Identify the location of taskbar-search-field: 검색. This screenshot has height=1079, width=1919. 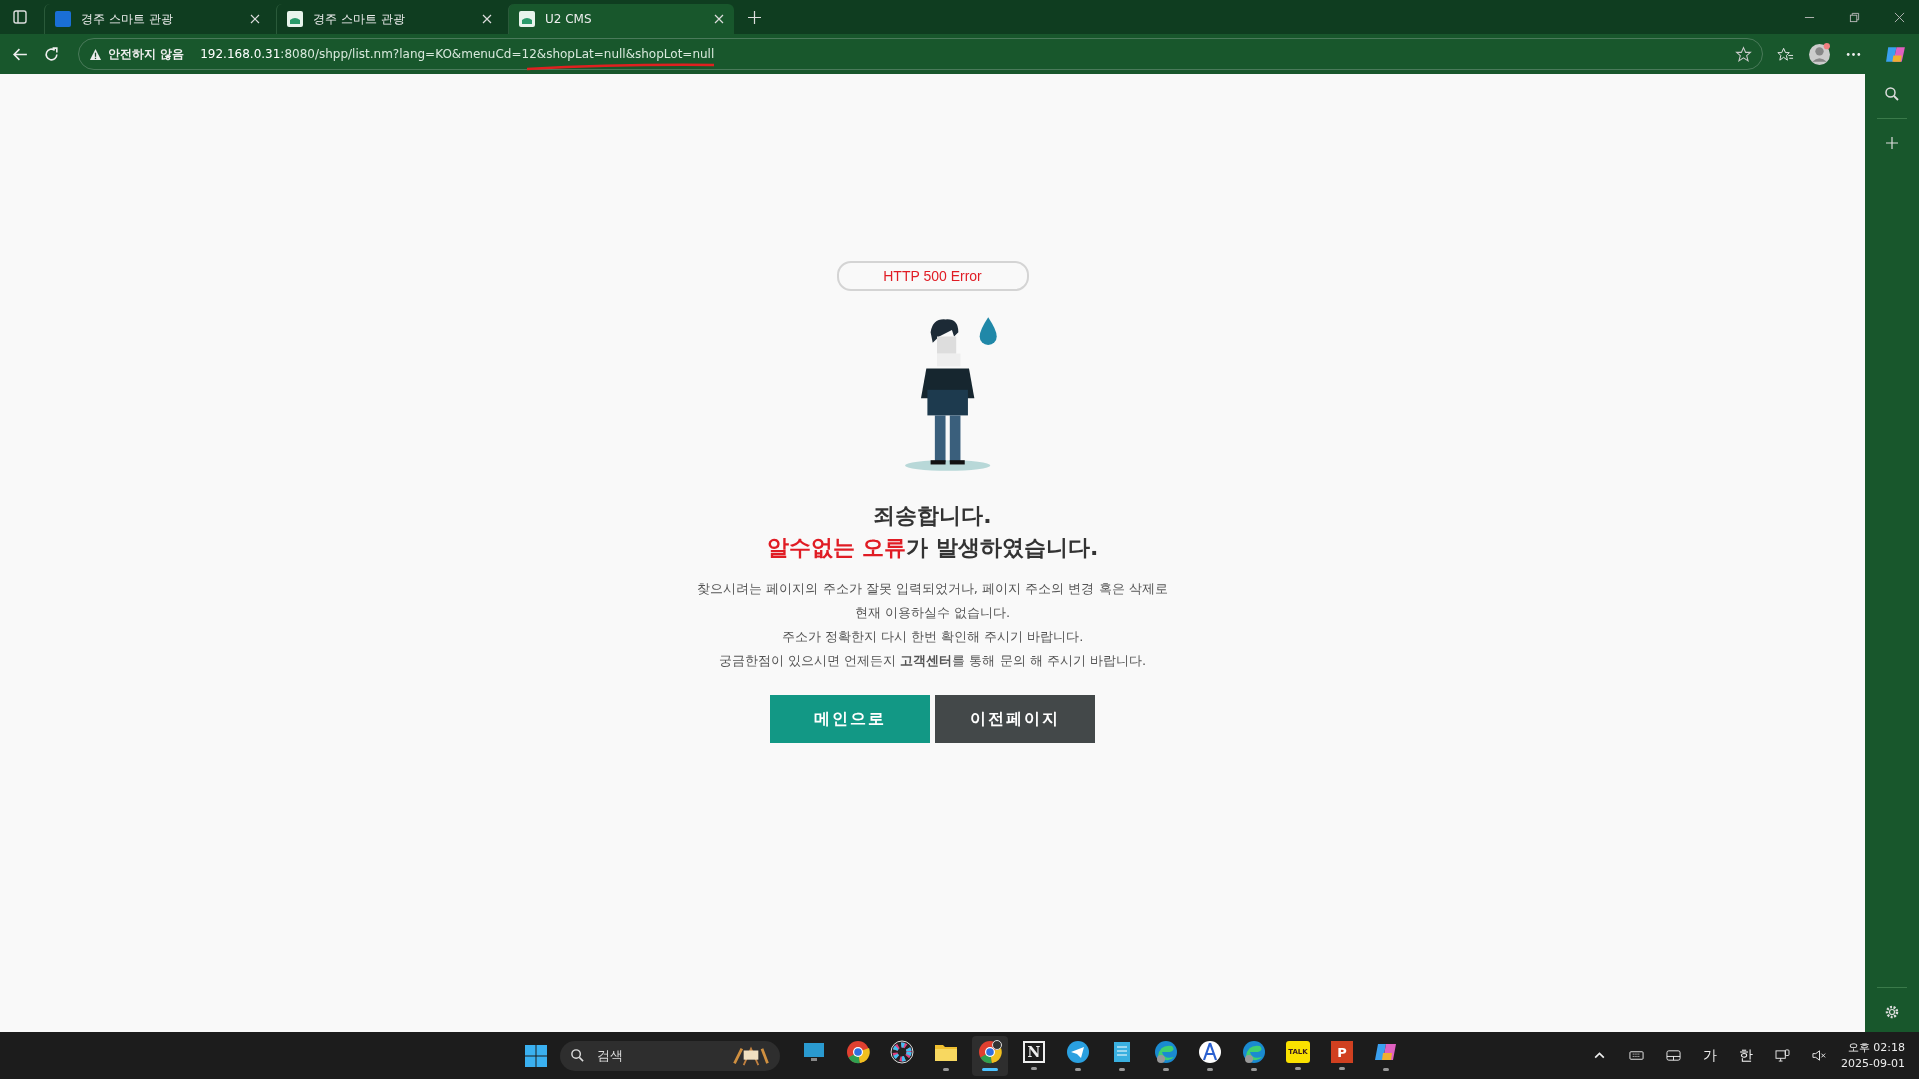
(670, 1055).